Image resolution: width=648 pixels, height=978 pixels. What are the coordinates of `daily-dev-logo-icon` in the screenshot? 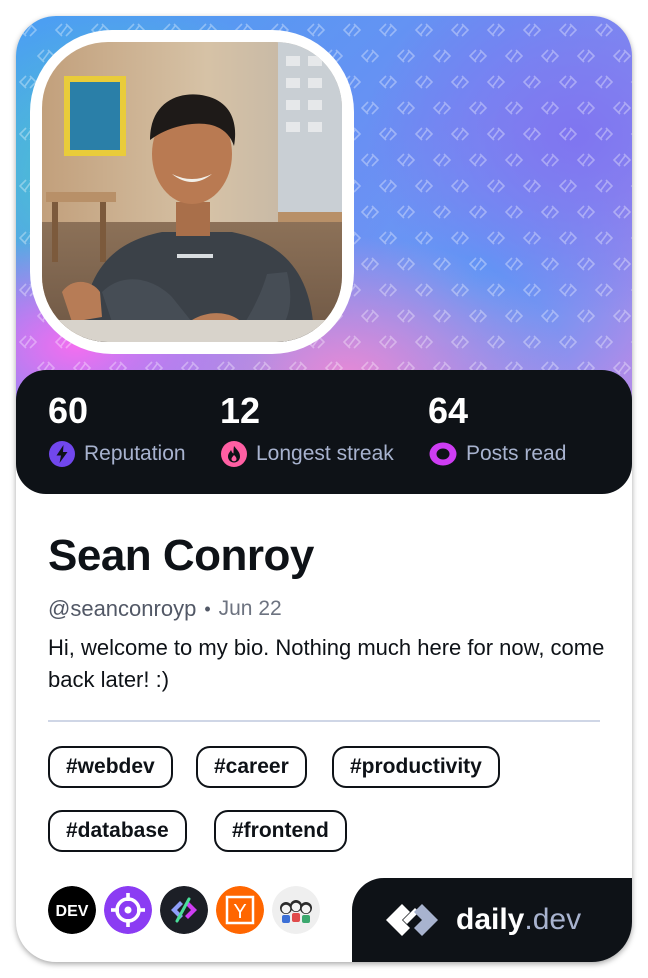 It's located at (412, 920).